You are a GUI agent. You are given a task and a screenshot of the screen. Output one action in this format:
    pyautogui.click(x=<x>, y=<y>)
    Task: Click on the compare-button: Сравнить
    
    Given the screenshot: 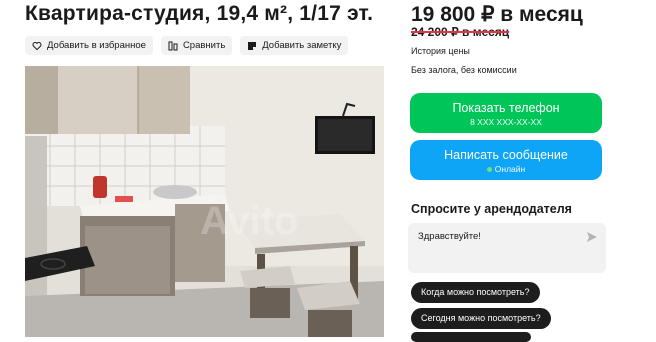 What is the action you would take?
    pyautogui.click(x=196, y=45)
    